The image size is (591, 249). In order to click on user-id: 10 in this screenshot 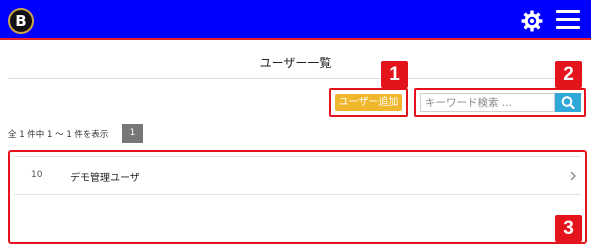, I will do `click(37, 175)`.